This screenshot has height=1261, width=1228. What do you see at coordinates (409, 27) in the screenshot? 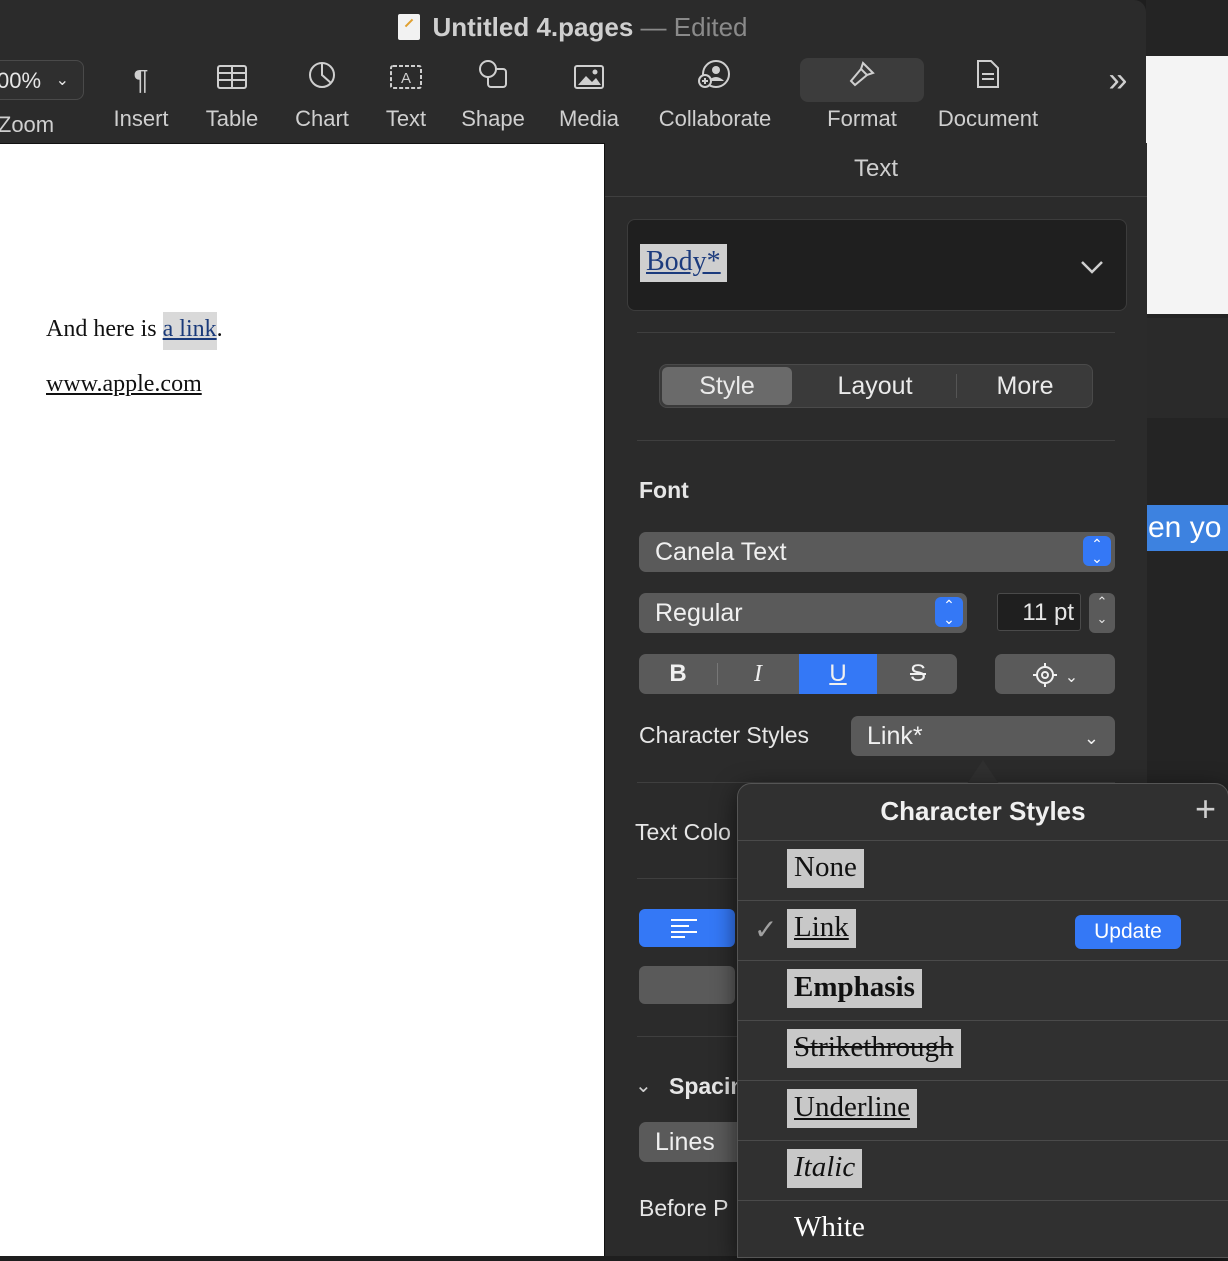
I see `pages-document-icon` at bounding box center [409, 27].